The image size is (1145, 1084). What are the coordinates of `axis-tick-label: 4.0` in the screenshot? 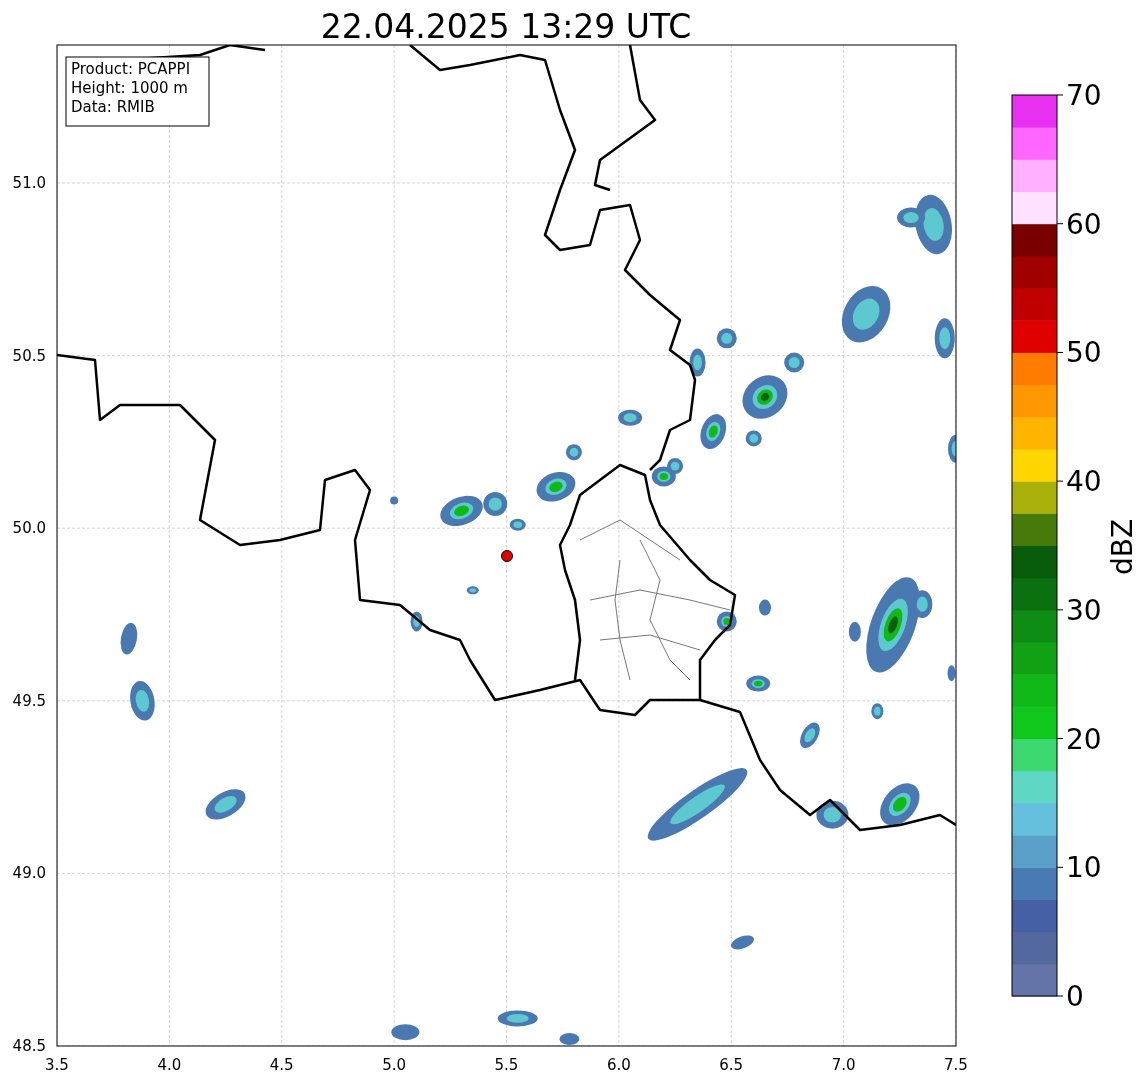 It's located at (169, 1065).